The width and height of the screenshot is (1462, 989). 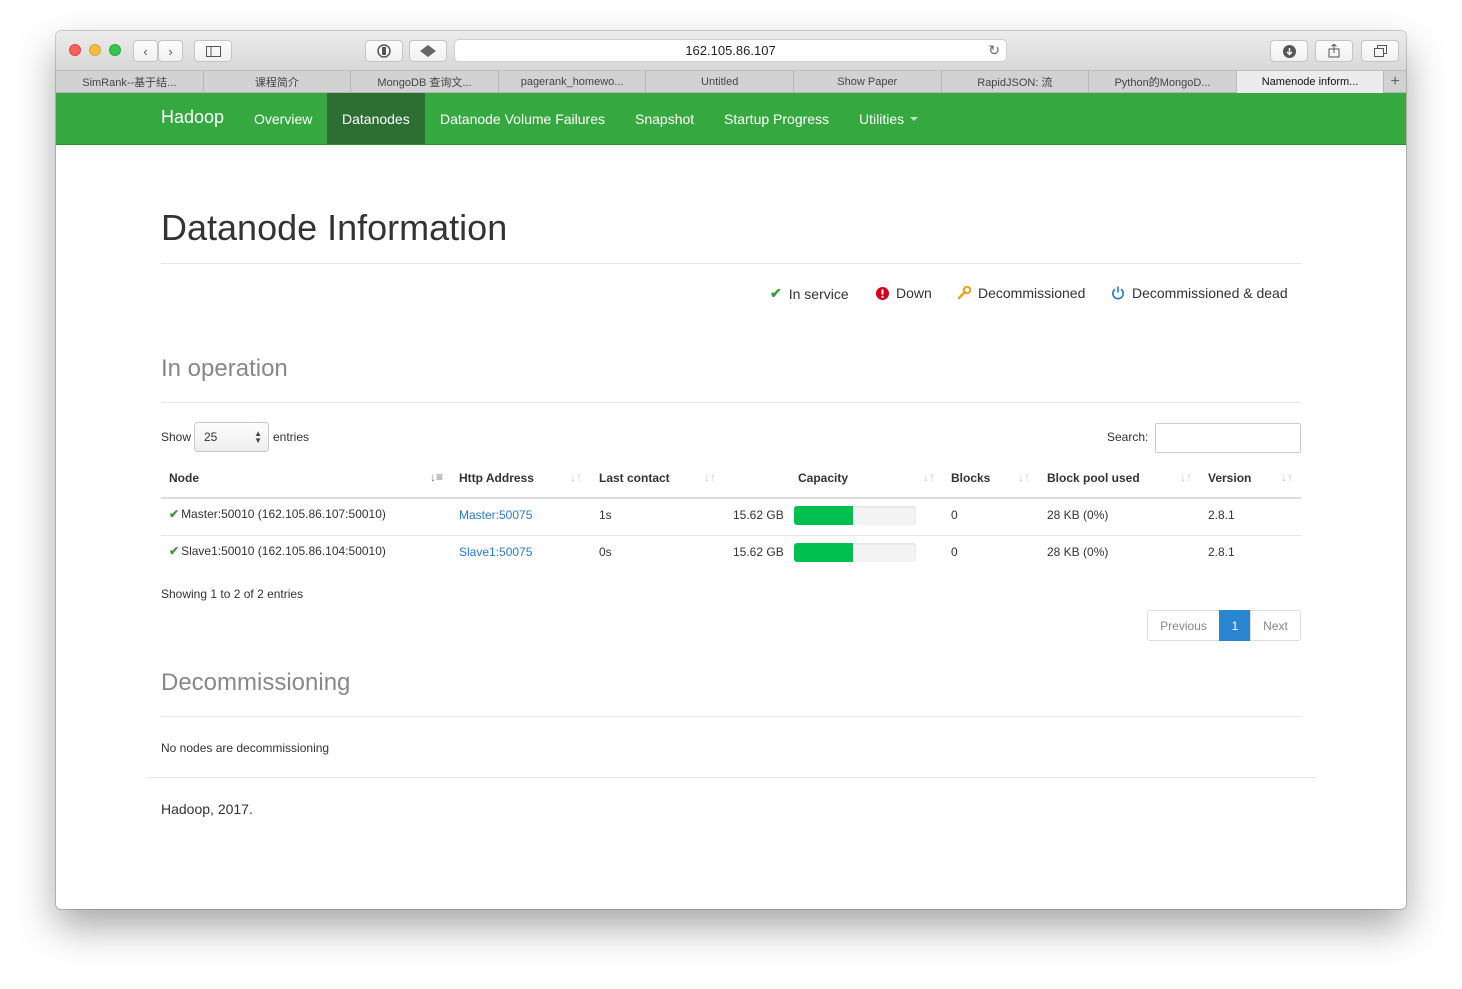 What do you see at coordinates (888, 118) in the screenshot?
I see `nav-utilities: Utilities` at bounding box center [888, 118].